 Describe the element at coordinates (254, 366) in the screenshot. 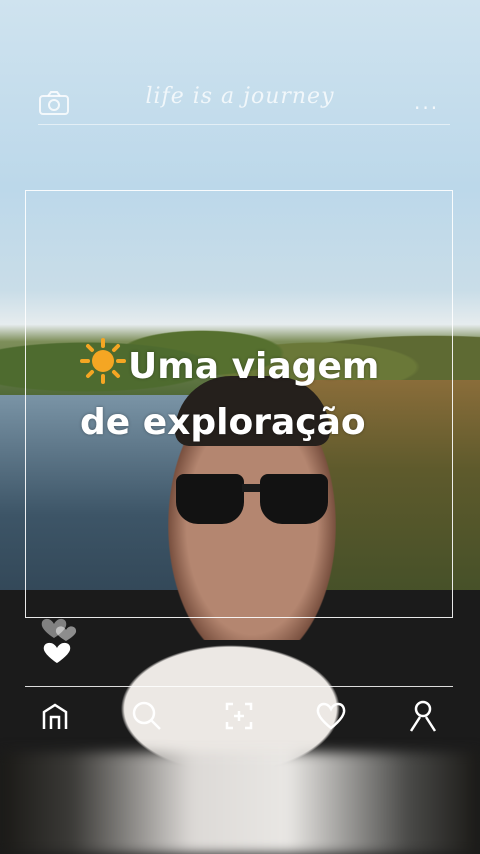

I see `caption-line1: Uma viagem` at that location.